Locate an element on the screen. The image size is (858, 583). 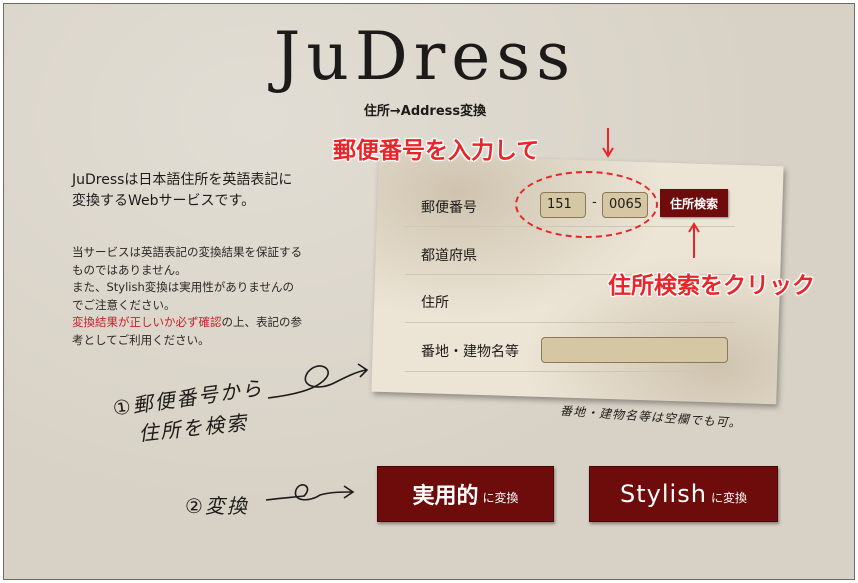
button-main-label: 実用的 is located at coordinates (445, 496).